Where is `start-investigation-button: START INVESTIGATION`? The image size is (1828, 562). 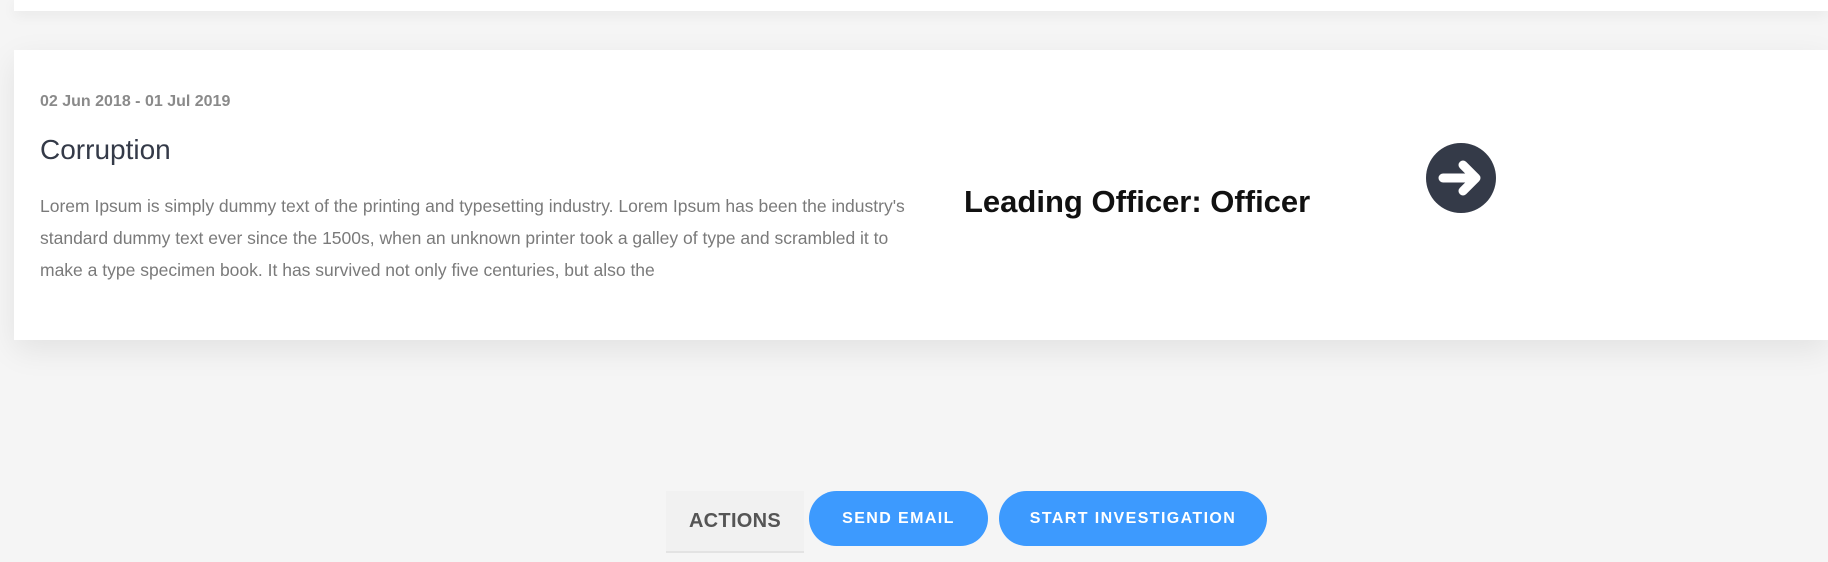
start-investigation-button: START INVESTIGATION is located at coordinates (1133, 518).